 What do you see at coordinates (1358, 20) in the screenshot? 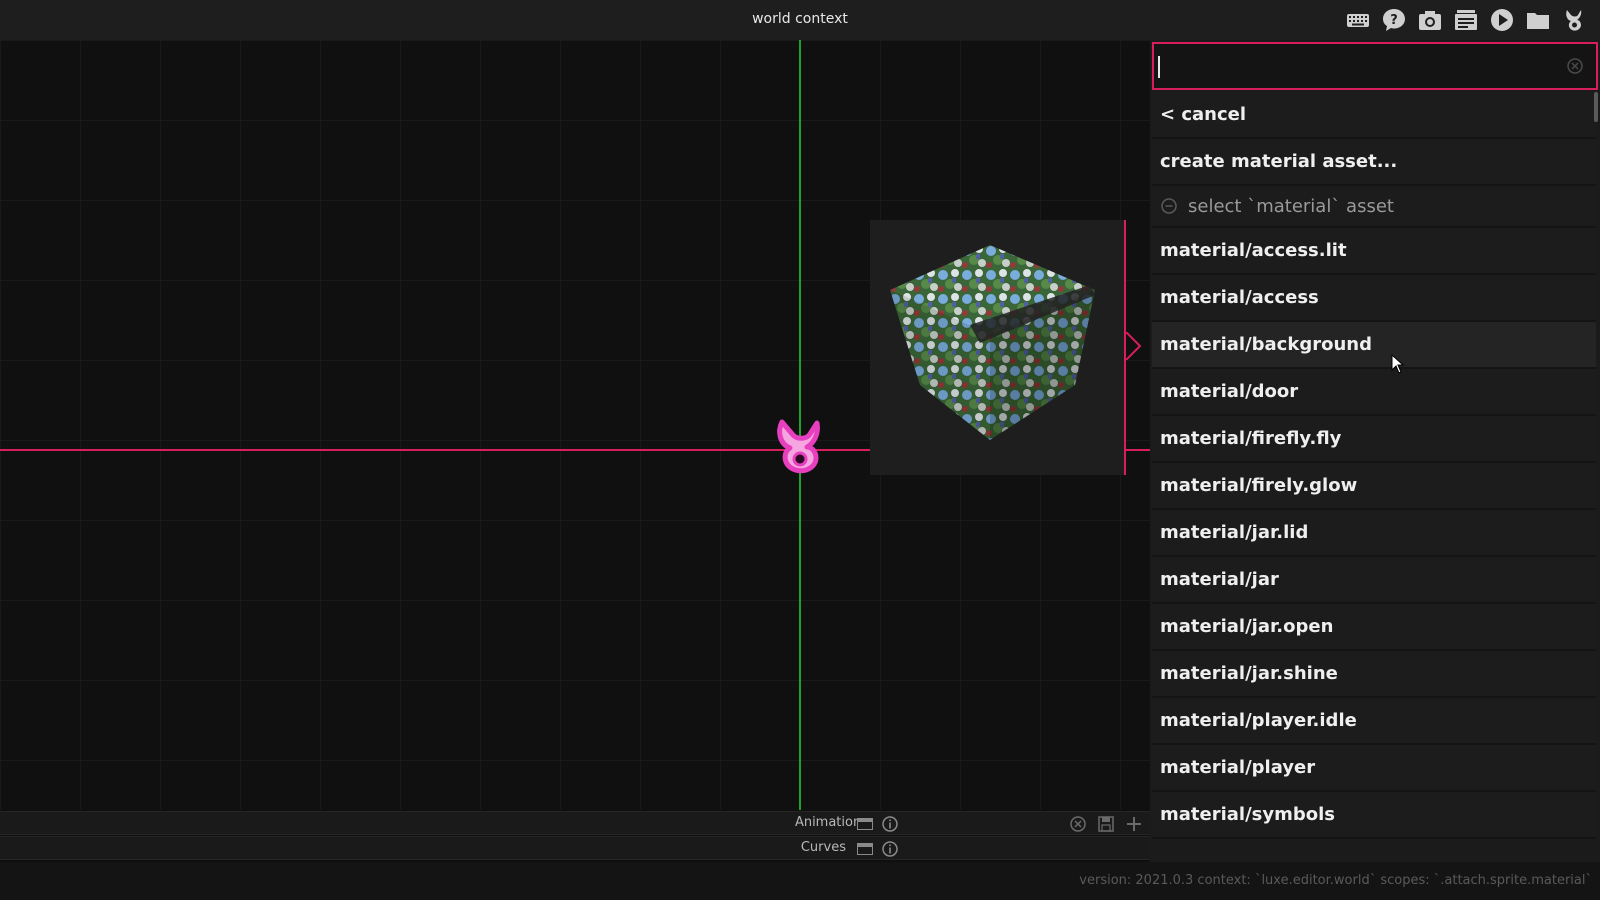
I see `keyboard-icon` at bounding box center [1358, 20].